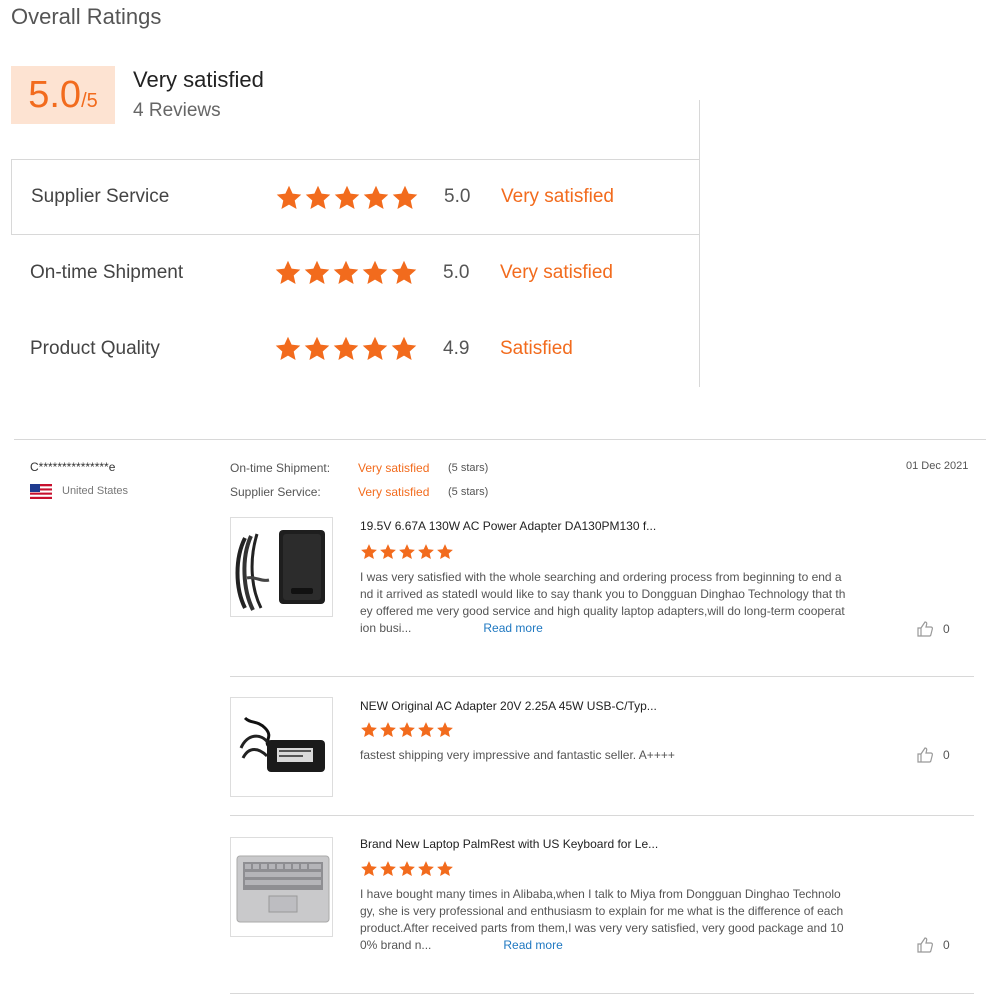  I want to click on rating-row-supplier-service: Supplier Service 5.0 Very satisfied, so click(355, 197).